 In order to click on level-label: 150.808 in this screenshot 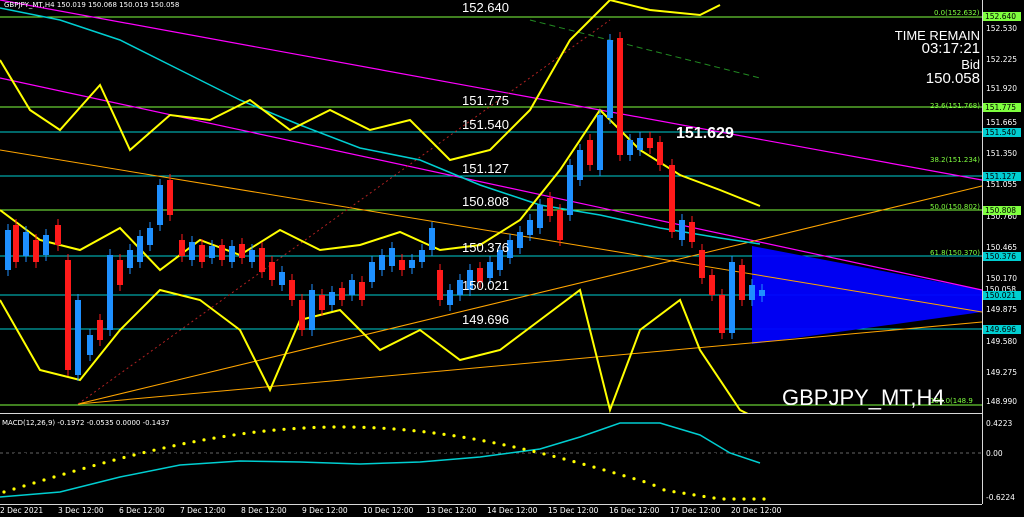, I will do `click(485, 201)`.